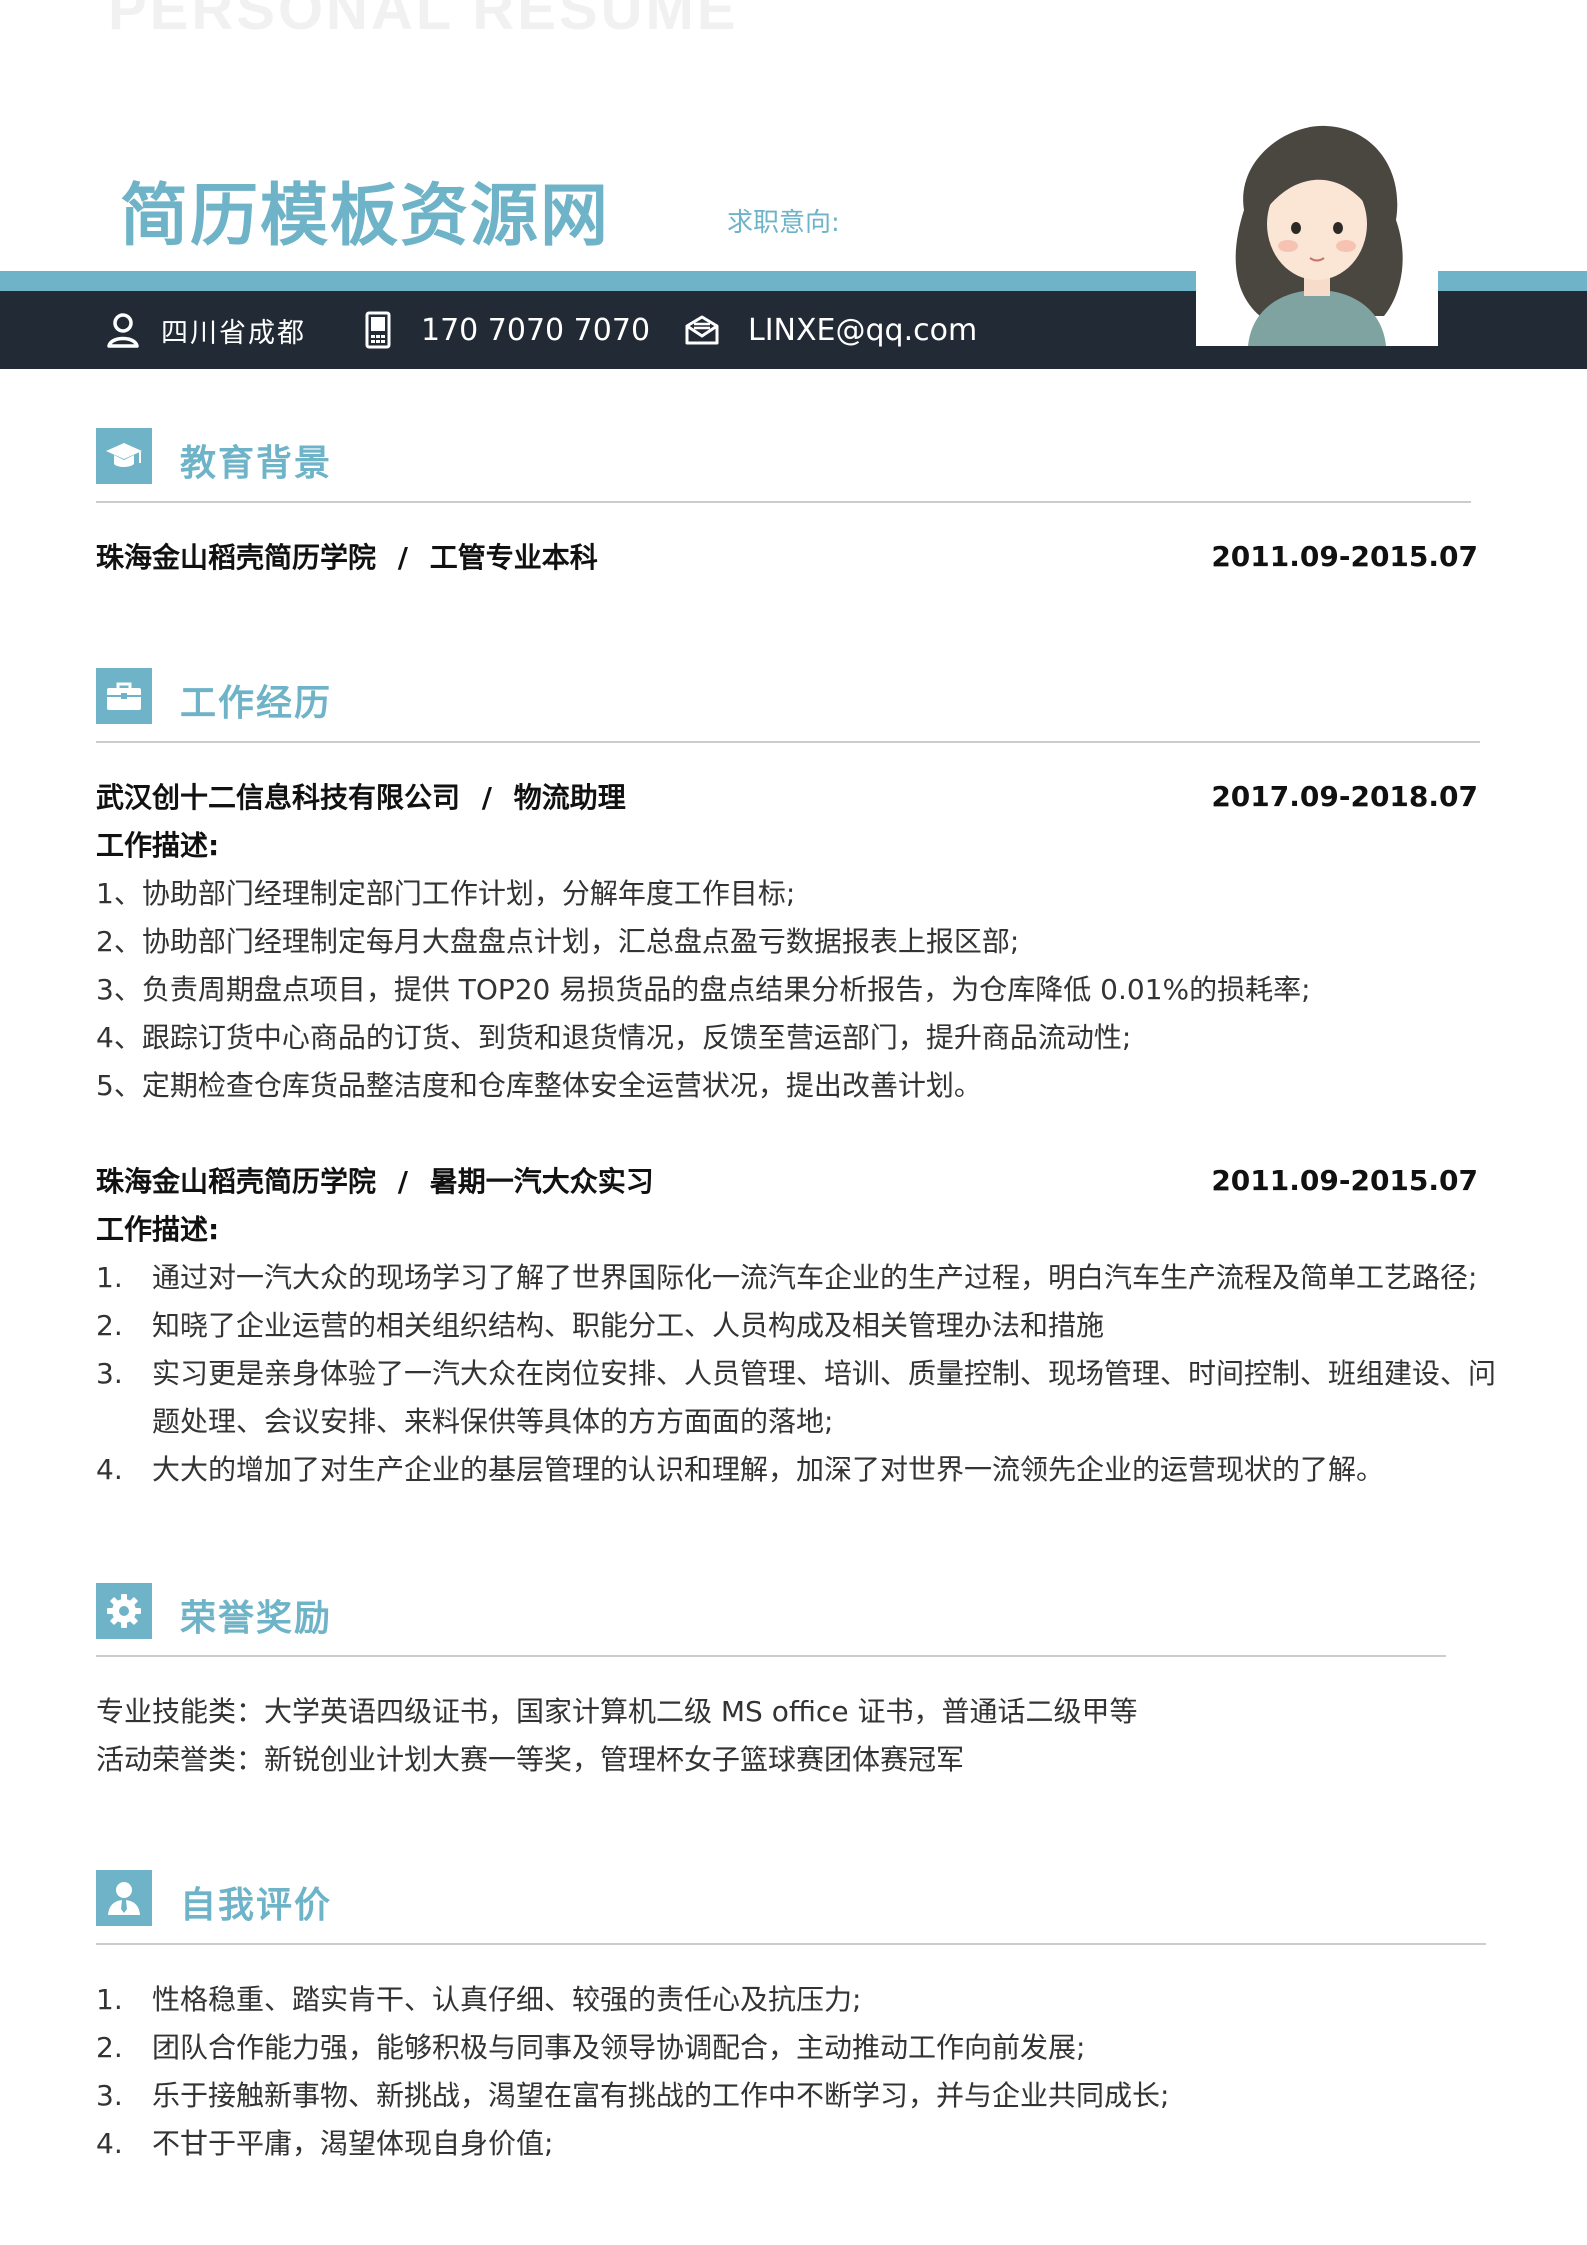 The height and width of the screenshot is (2245, 1587). What do you see at coordinates (530, 1759) in the screenshot?
I see `honor-line: 活动荣誉类：新锐创业计划大赛一等奖，管理杯女子篮球赛团体赛冠军` at bounding box center [530, 1759].